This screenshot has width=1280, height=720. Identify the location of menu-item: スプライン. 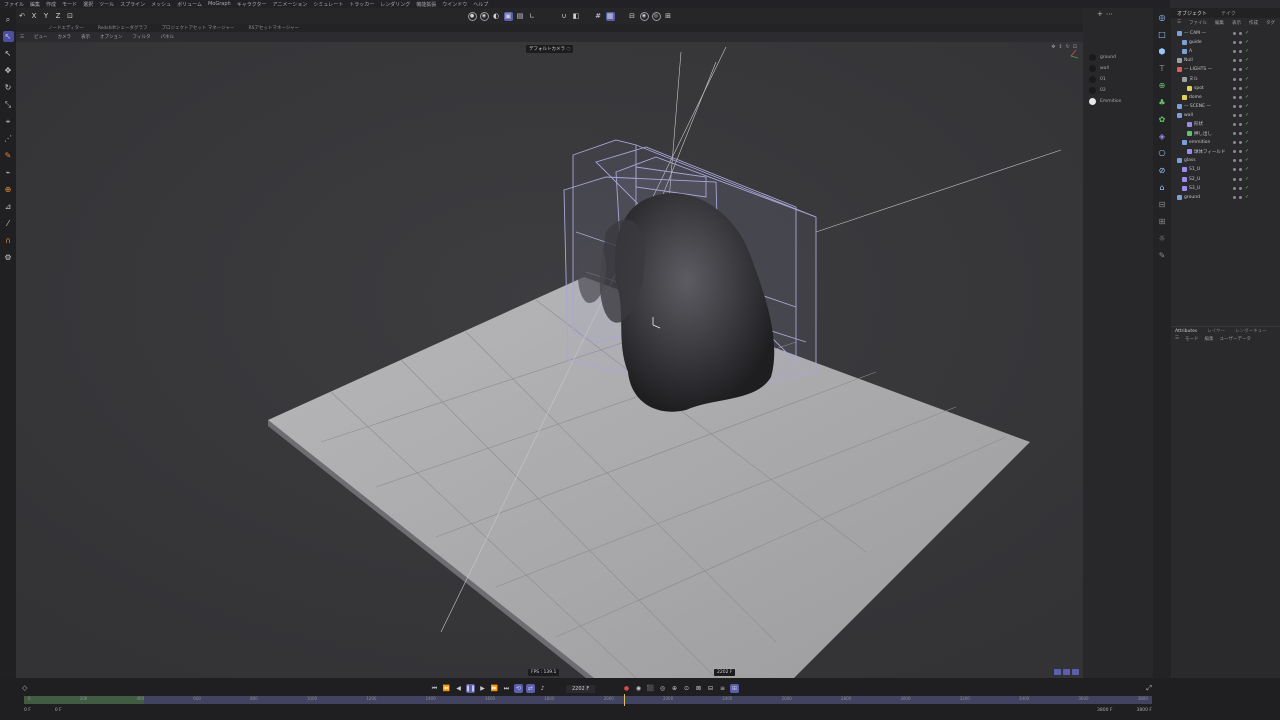
(132, 4).